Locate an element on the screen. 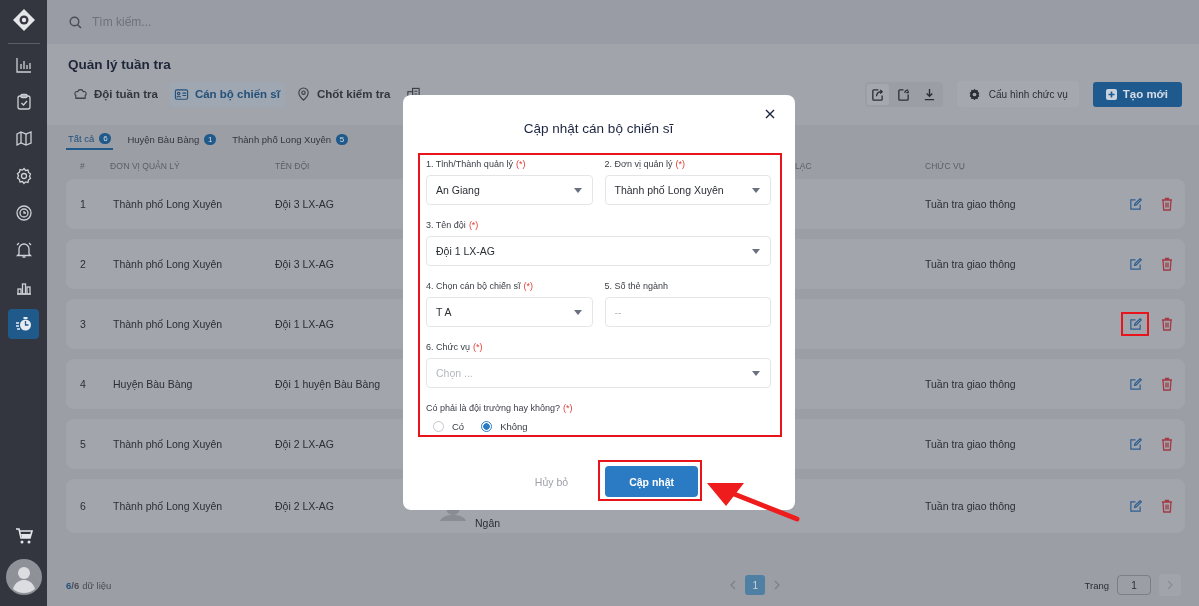  column-header: LẠC is located at coordinates (803, 165).